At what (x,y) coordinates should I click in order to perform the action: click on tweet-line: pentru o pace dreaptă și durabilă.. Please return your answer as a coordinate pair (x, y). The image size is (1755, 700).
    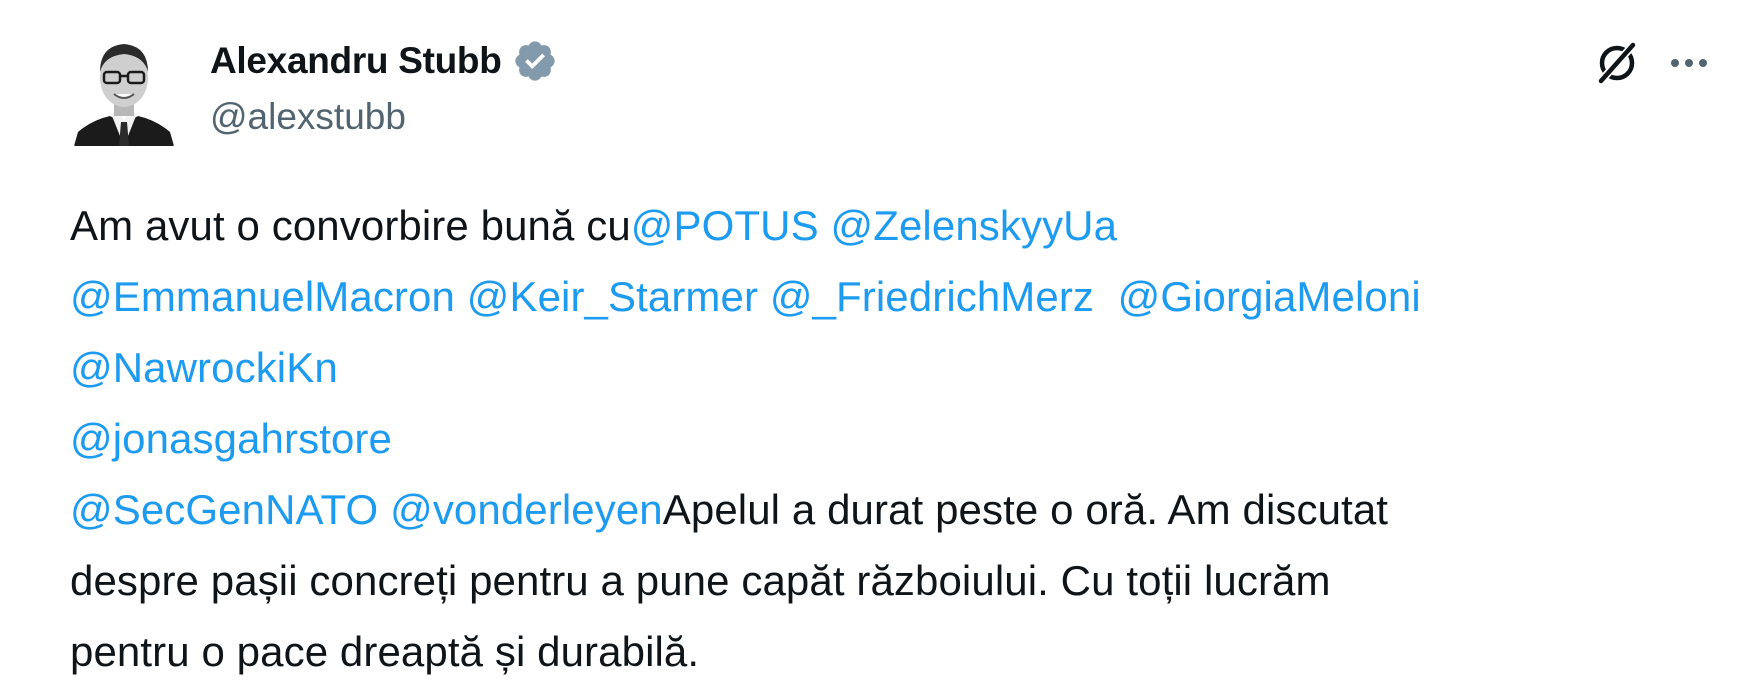
    Looking at the image, I should click on (885, 651).